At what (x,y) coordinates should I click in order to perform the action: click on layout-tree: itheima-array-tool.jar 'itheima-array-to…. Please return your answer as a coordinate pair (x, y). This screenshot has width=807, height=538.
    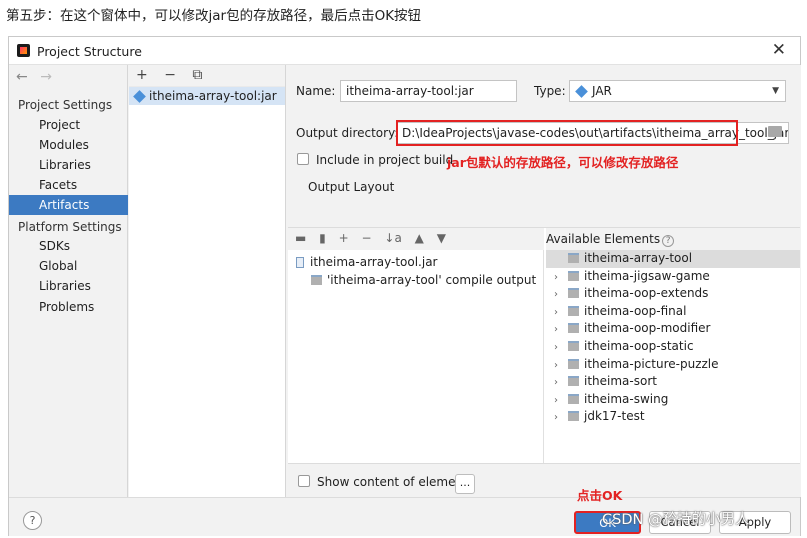
    Looking at the image, I should click on (416, 357).